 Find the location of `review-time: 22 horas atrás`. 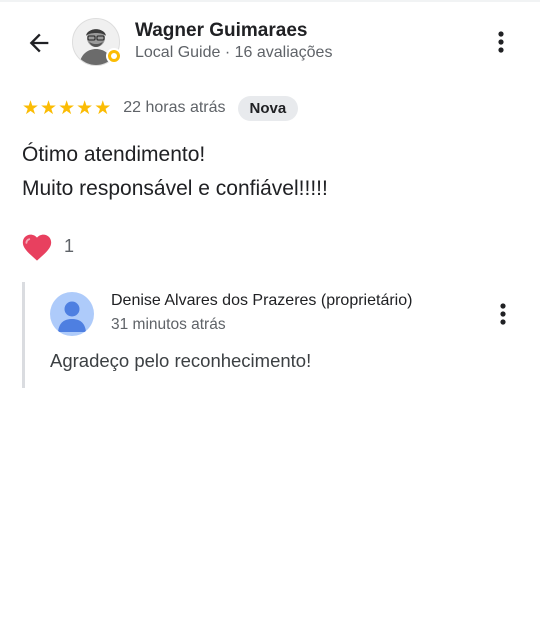

review-time: 22 horas atrás is located at coordinates (174, 107).